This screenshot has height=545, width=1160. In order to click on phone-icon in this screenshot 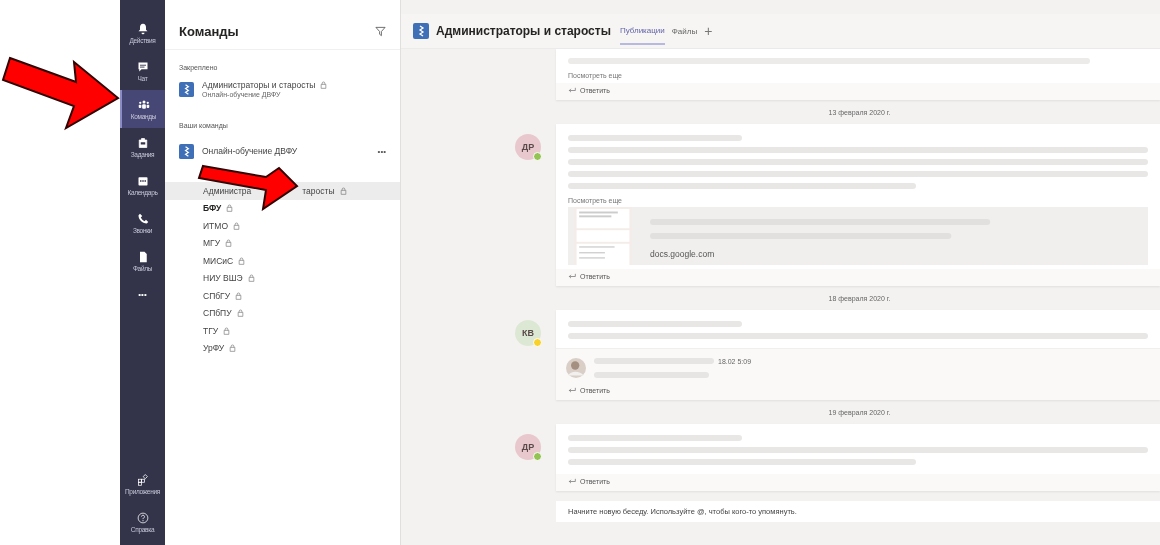, I will do `click(142, 218)`.